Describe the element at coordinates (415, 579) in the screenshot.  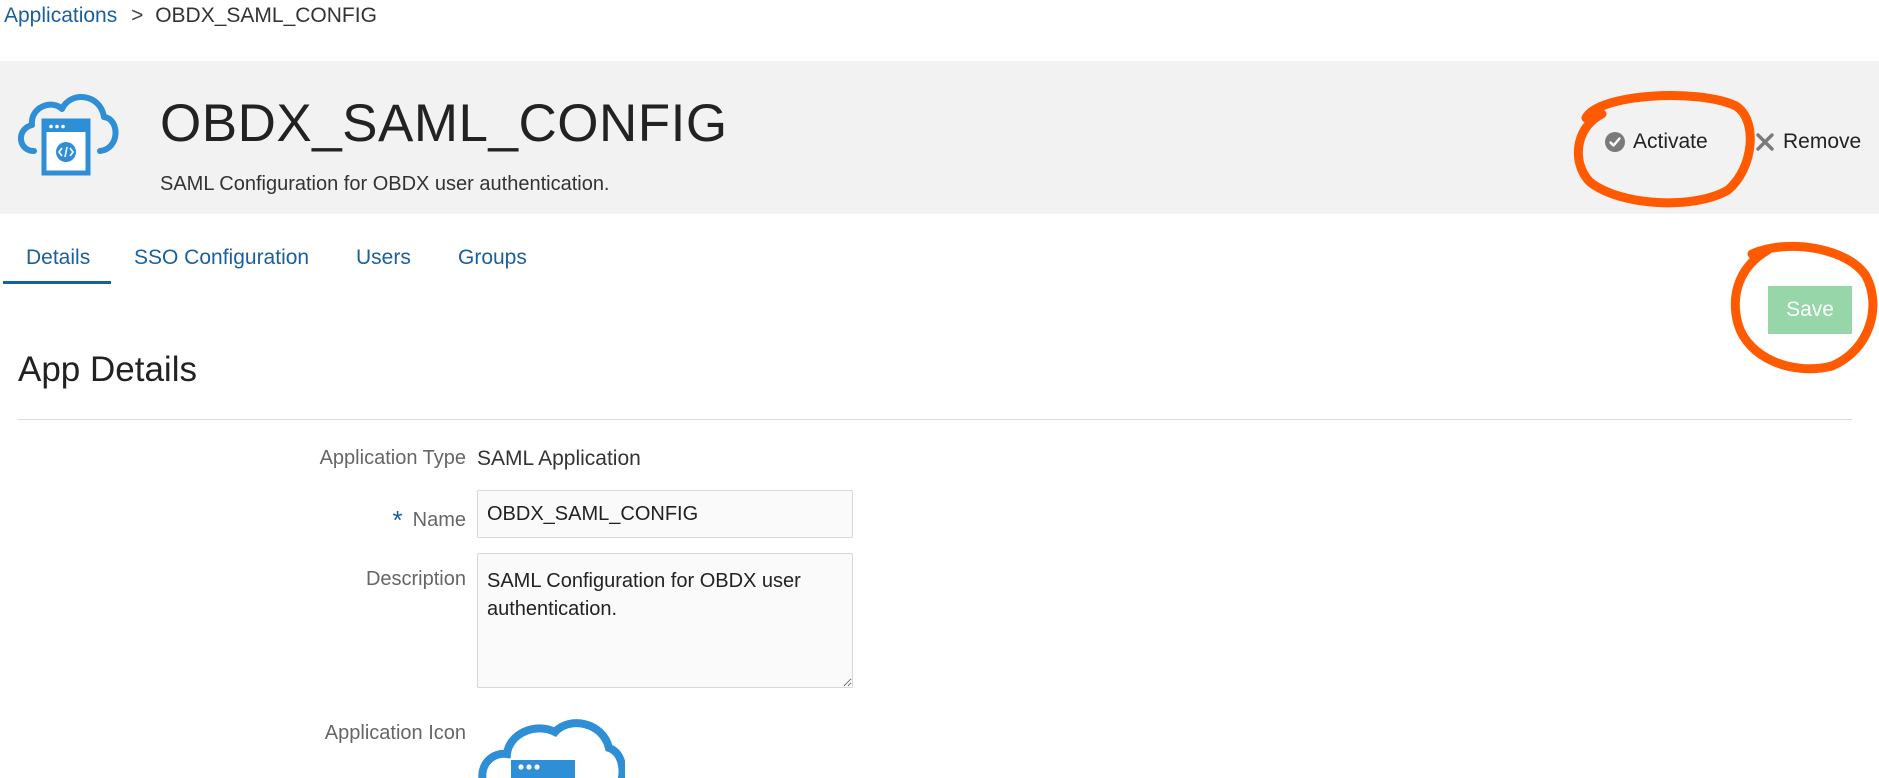
I see `description-label: Description` at that location.